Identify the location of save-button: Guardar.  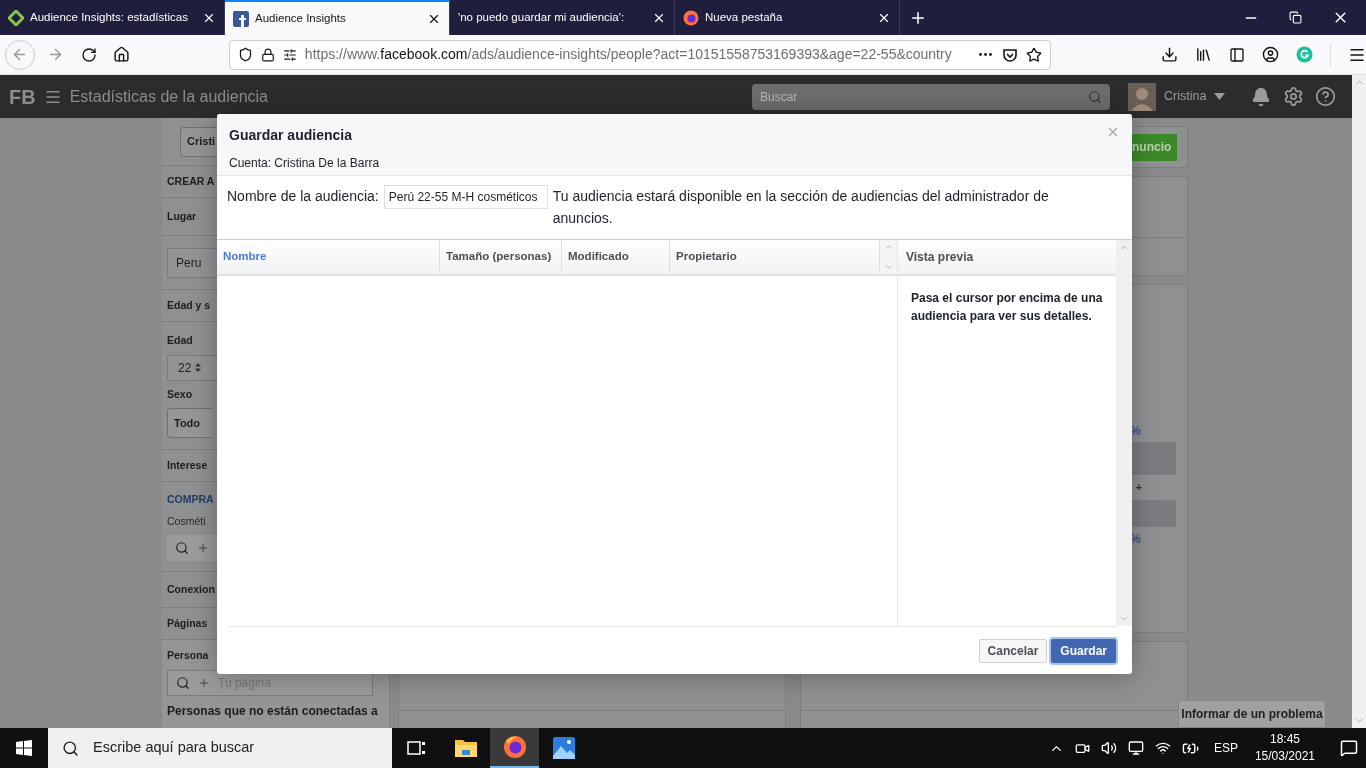
(1083, 650).